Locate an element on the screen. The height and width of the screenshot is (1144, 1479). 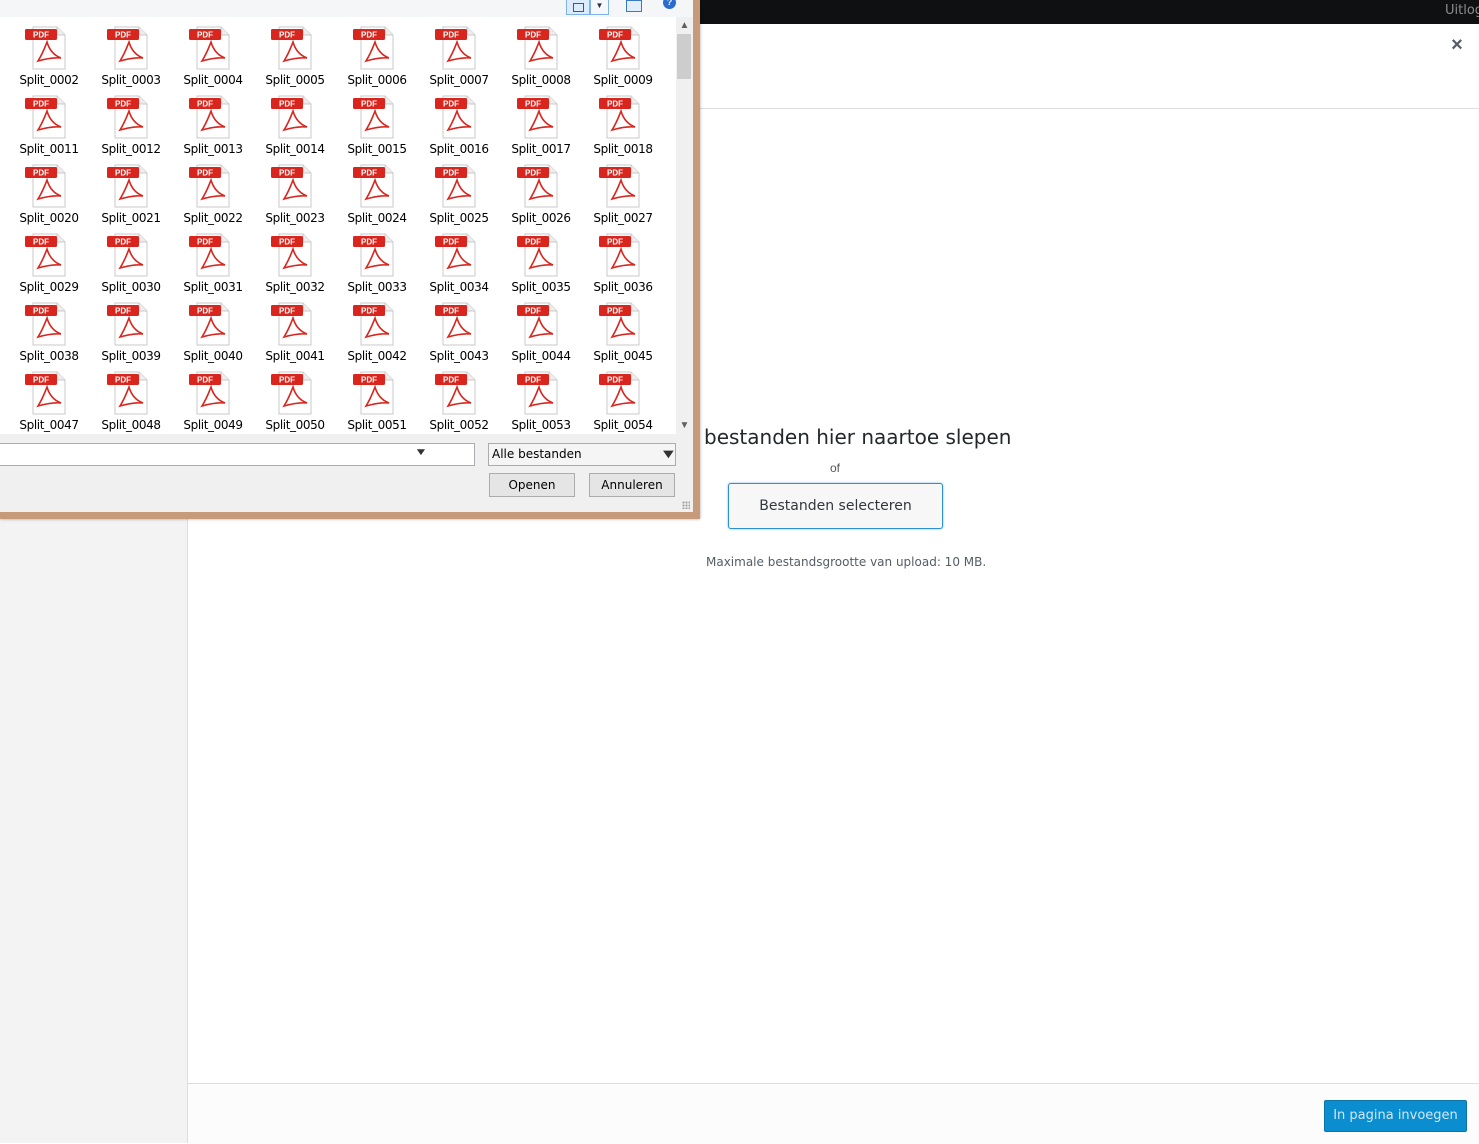
file-item: PDF Split_0027 is located at coordinates (615, 190).